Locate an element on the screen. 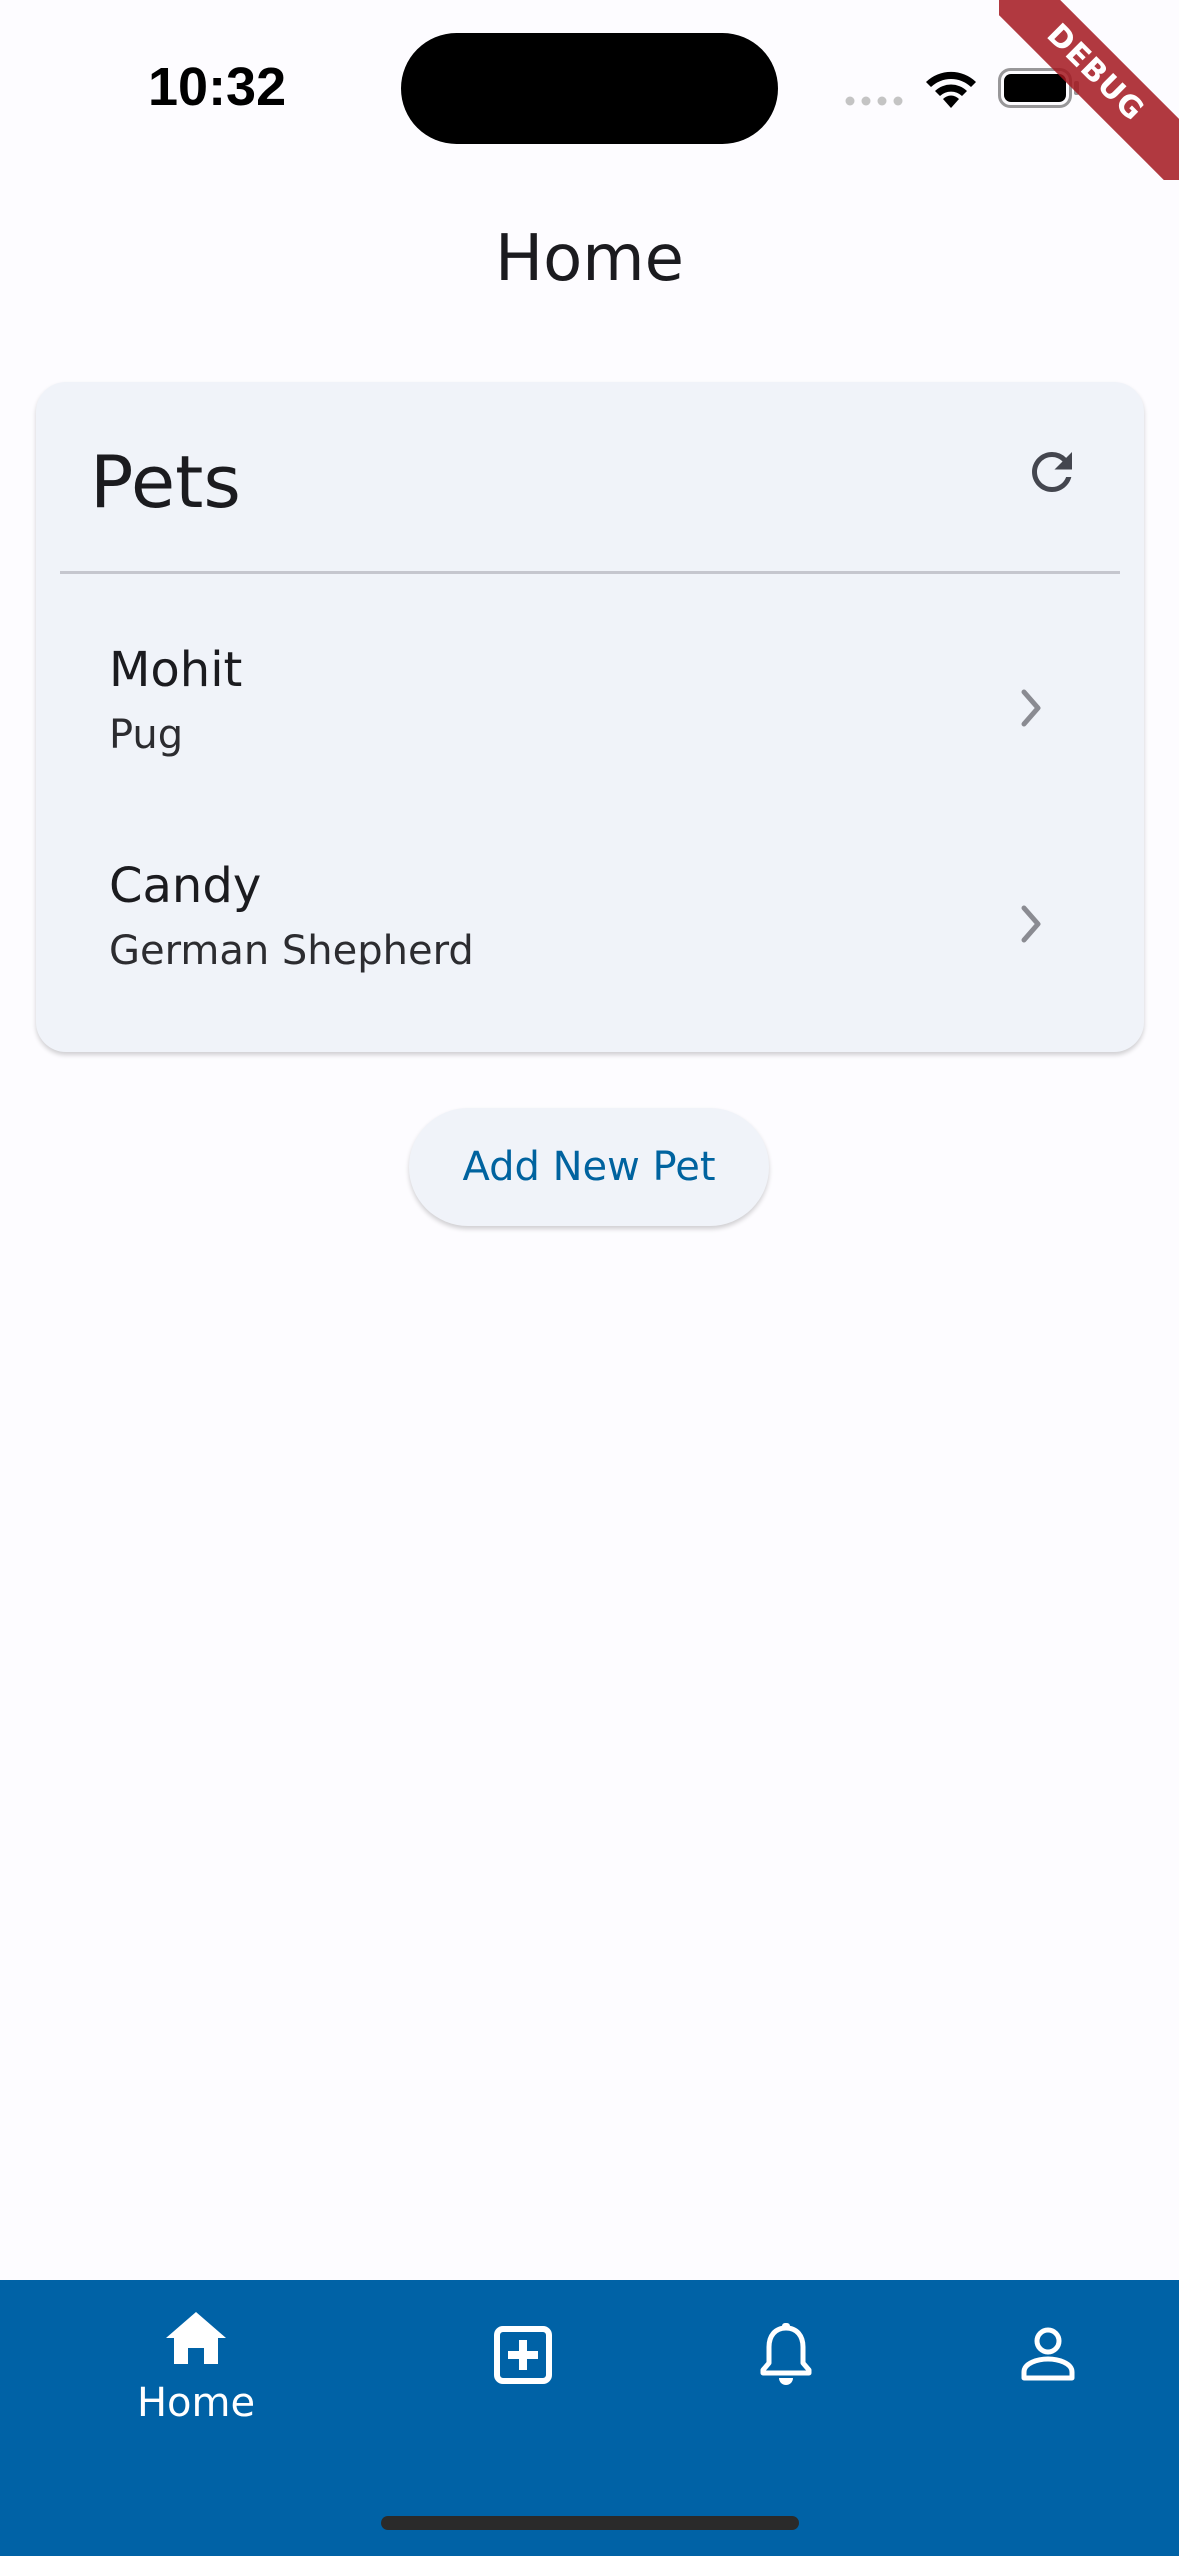  nav-item-home: Home is located at coordinates (196, 2380).